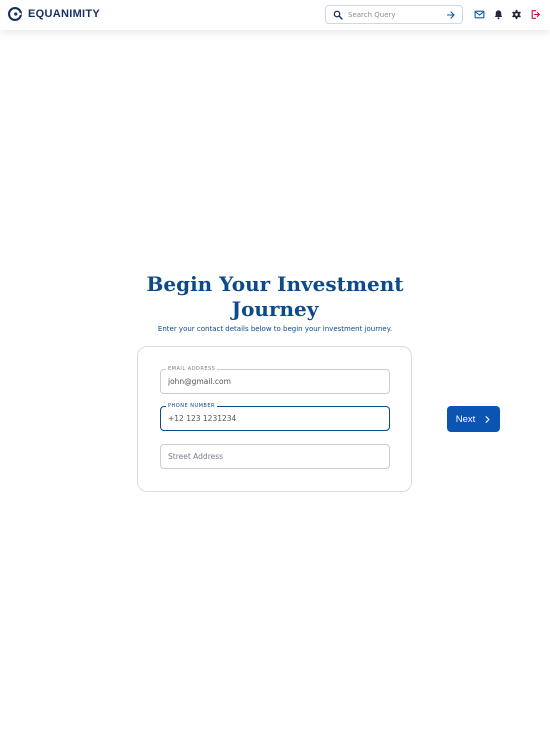  What do you see at coordinates (535, 14) in the screenshot?
I see `logout-icon` at bounding box center [535, 14].